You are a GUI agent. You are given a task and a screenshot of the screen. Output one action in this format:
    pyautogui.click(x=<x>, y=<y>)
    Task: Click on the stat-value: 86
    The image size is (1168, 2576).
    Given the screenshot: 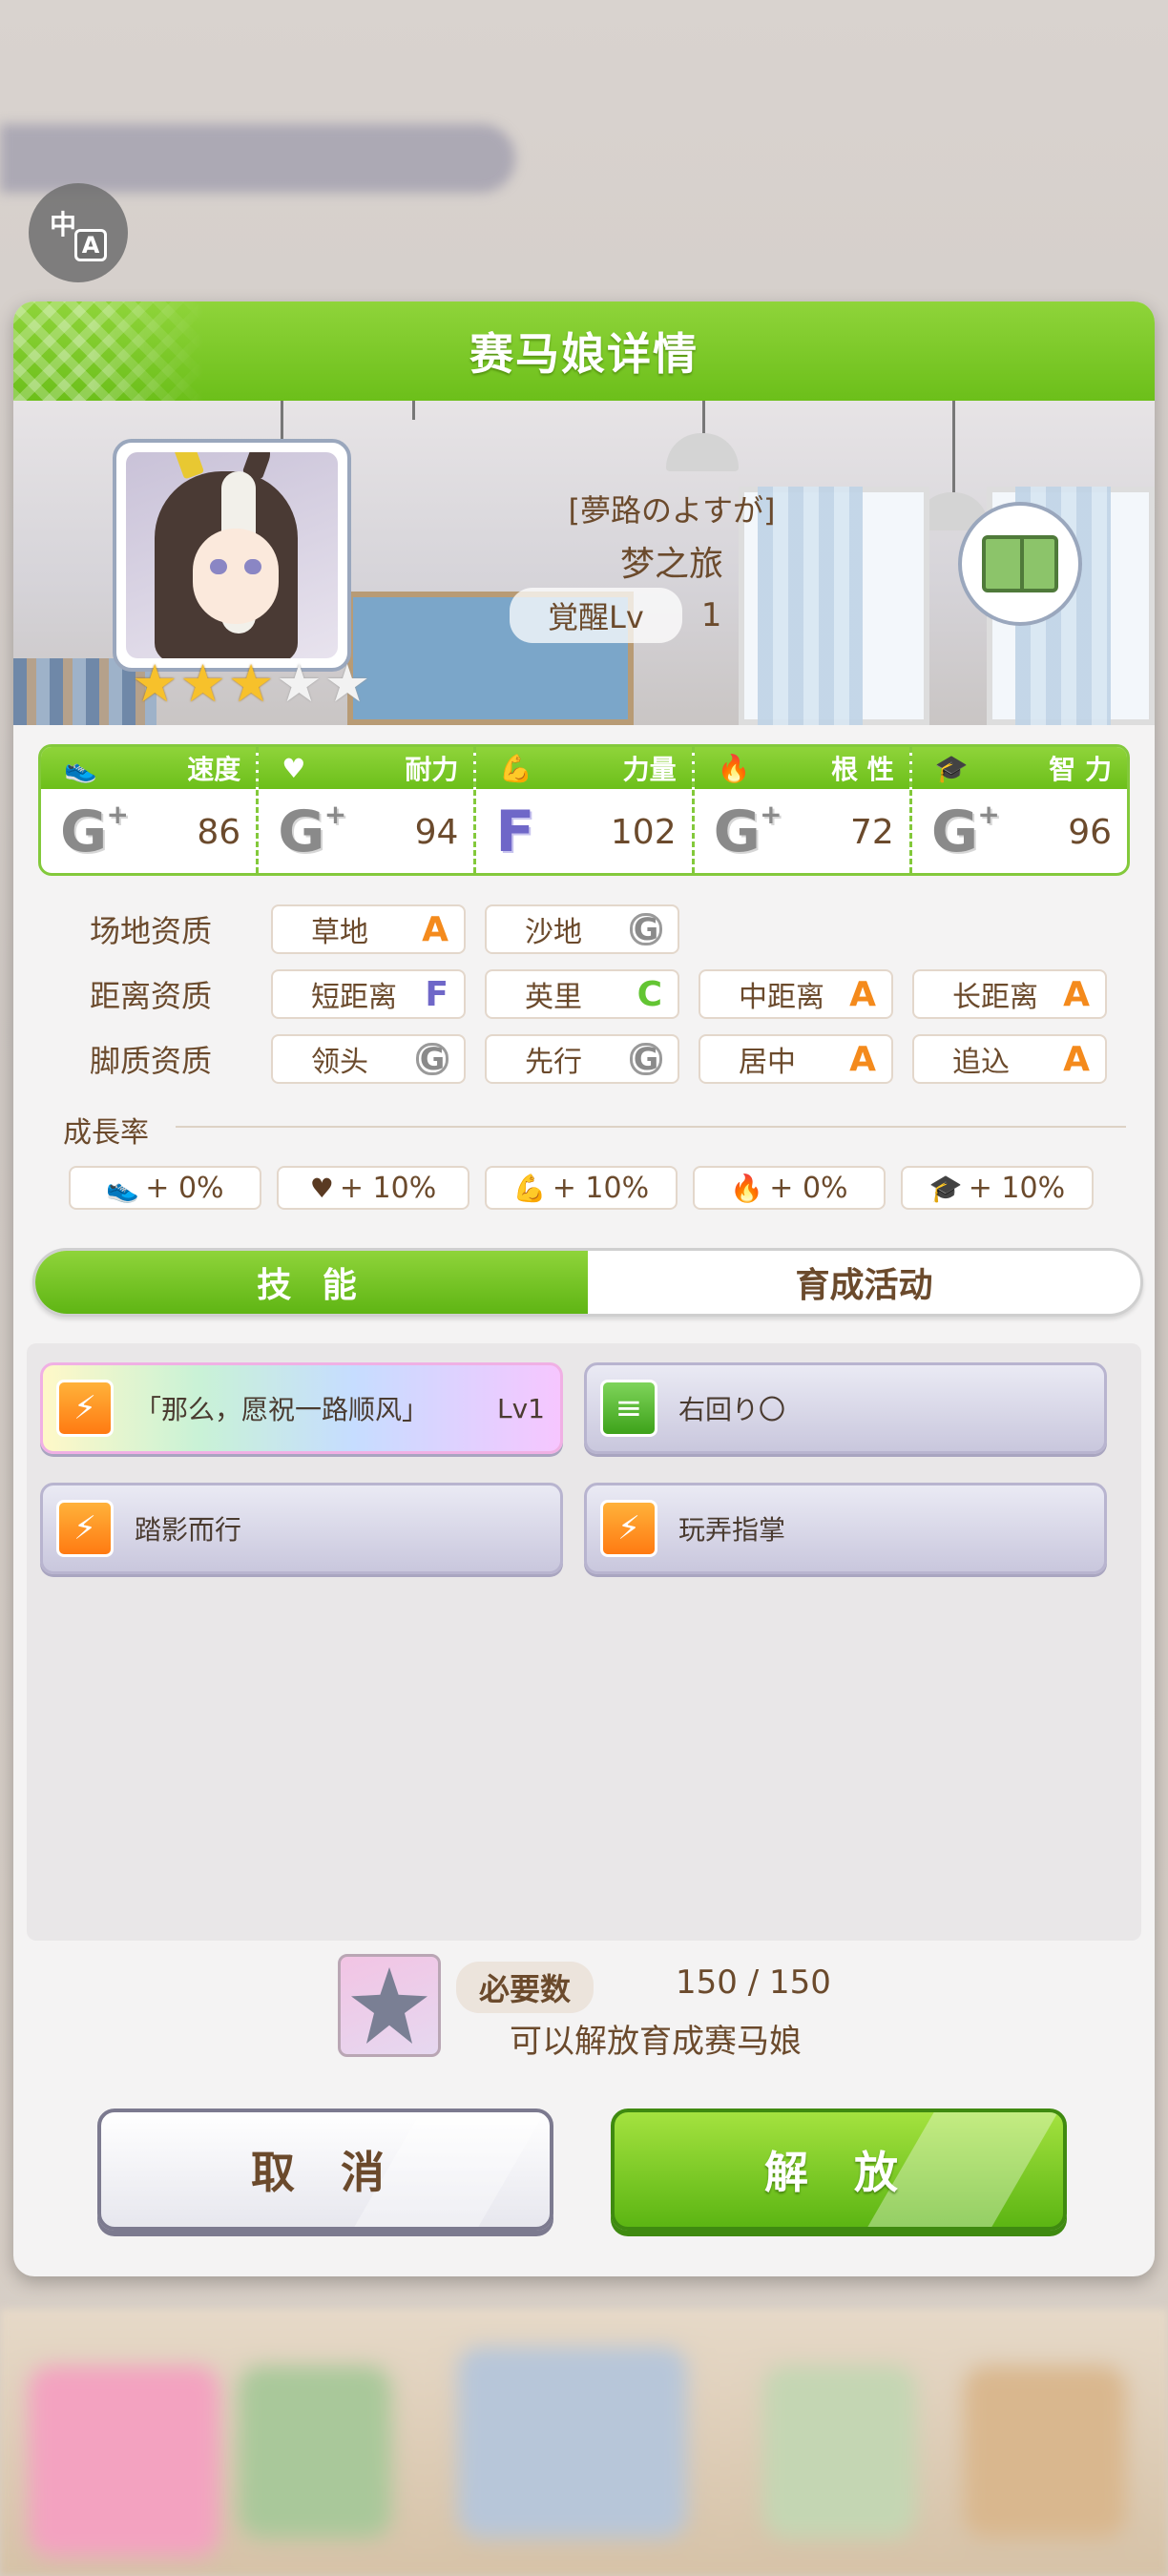 What is the action you would take?
    pyautogui.click(x=219, y=832)
    